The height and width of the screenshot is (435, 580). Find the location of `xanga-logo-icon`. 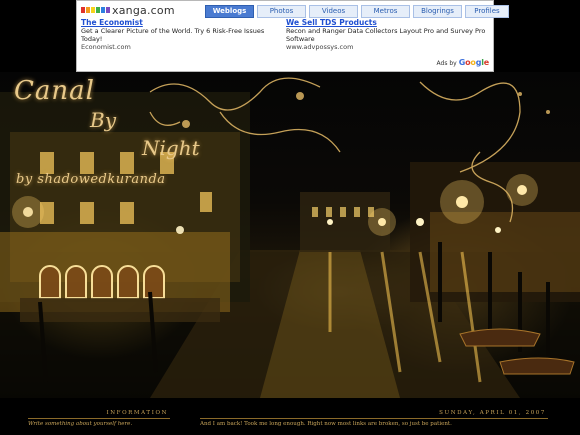

xanga-logo-icon is located at coordinates (95, 10).